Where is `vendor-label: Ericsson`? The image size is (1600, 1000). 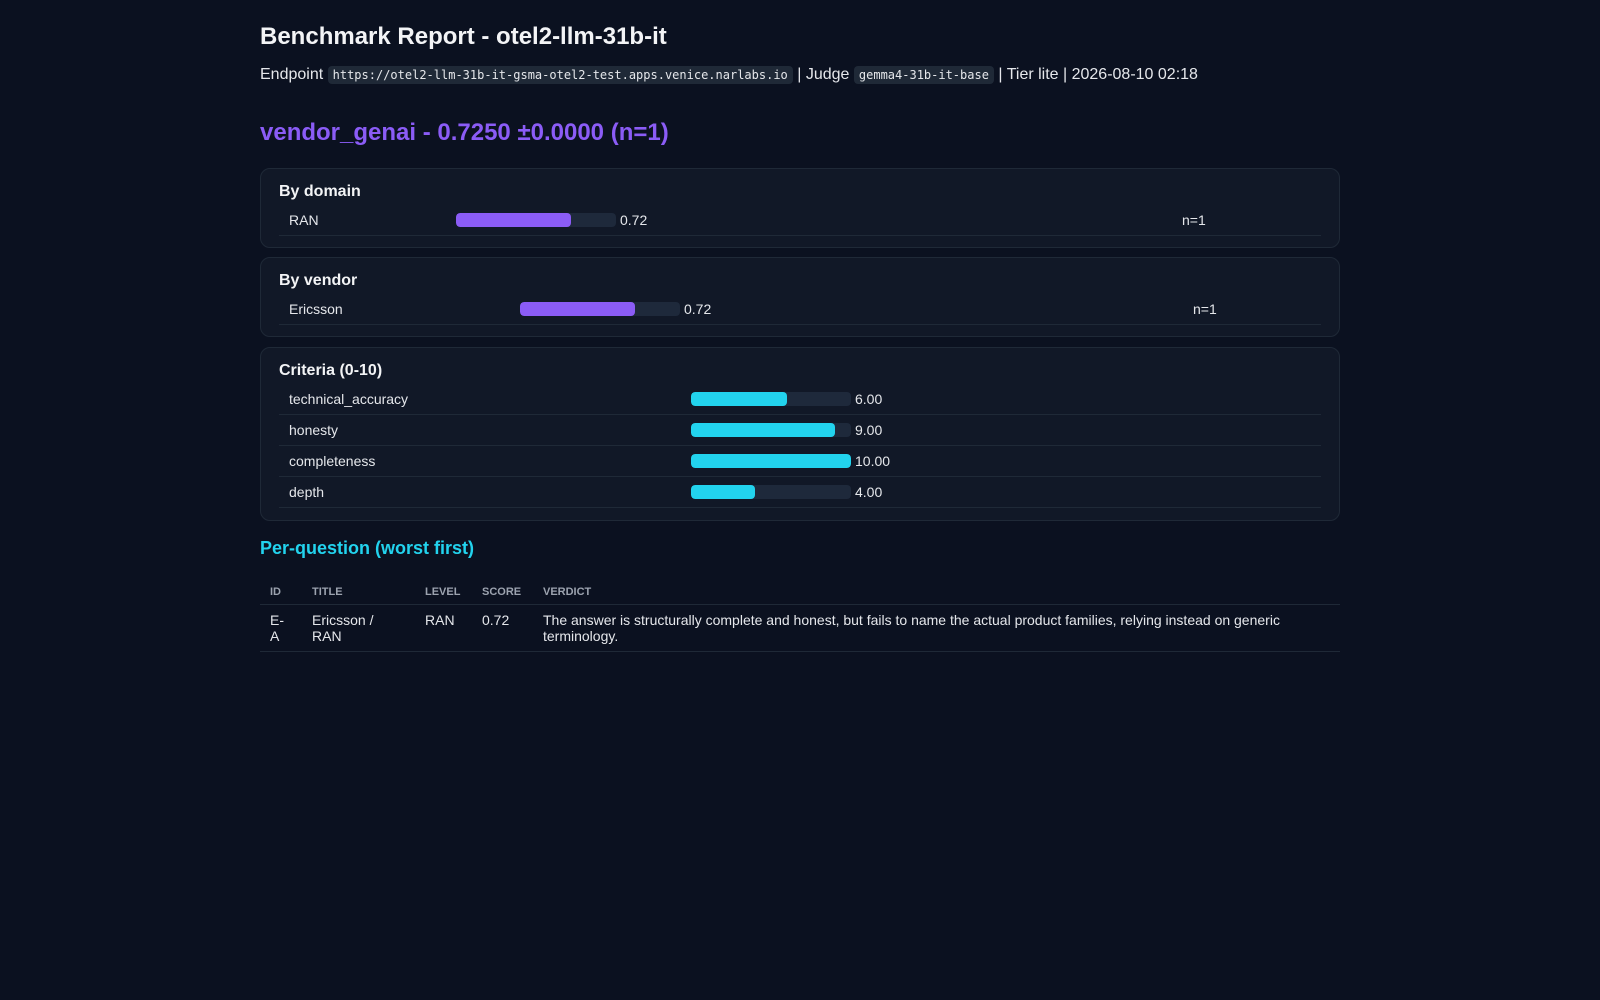
vendor-label: Ericsson is located at coordinates (316, 309).